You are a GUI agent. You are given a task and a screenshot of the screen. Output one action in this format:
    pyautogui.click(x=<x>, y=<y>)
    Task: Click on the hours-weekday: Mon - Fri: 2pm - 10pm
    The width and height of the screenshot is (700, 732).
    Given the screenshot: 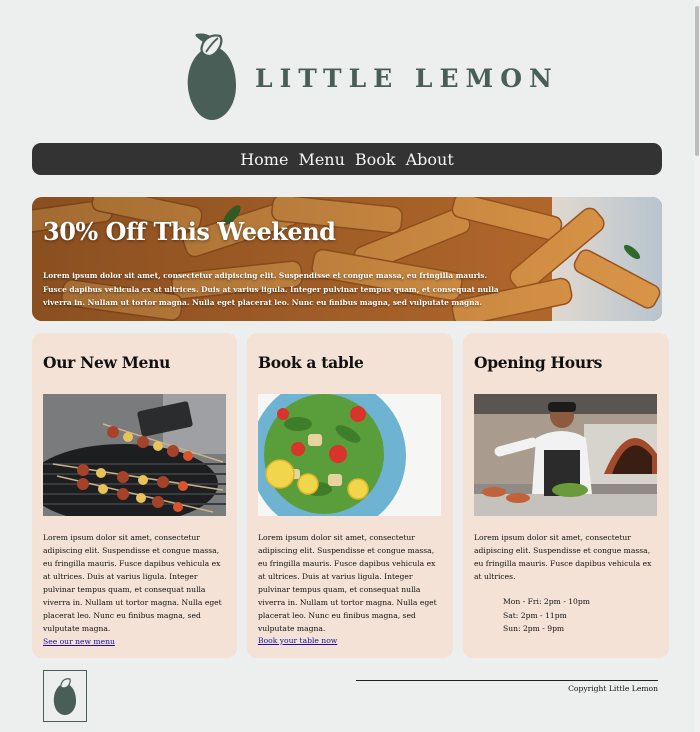 What is the action you would take?
    pyautogui.click(x=546, y=601)
    